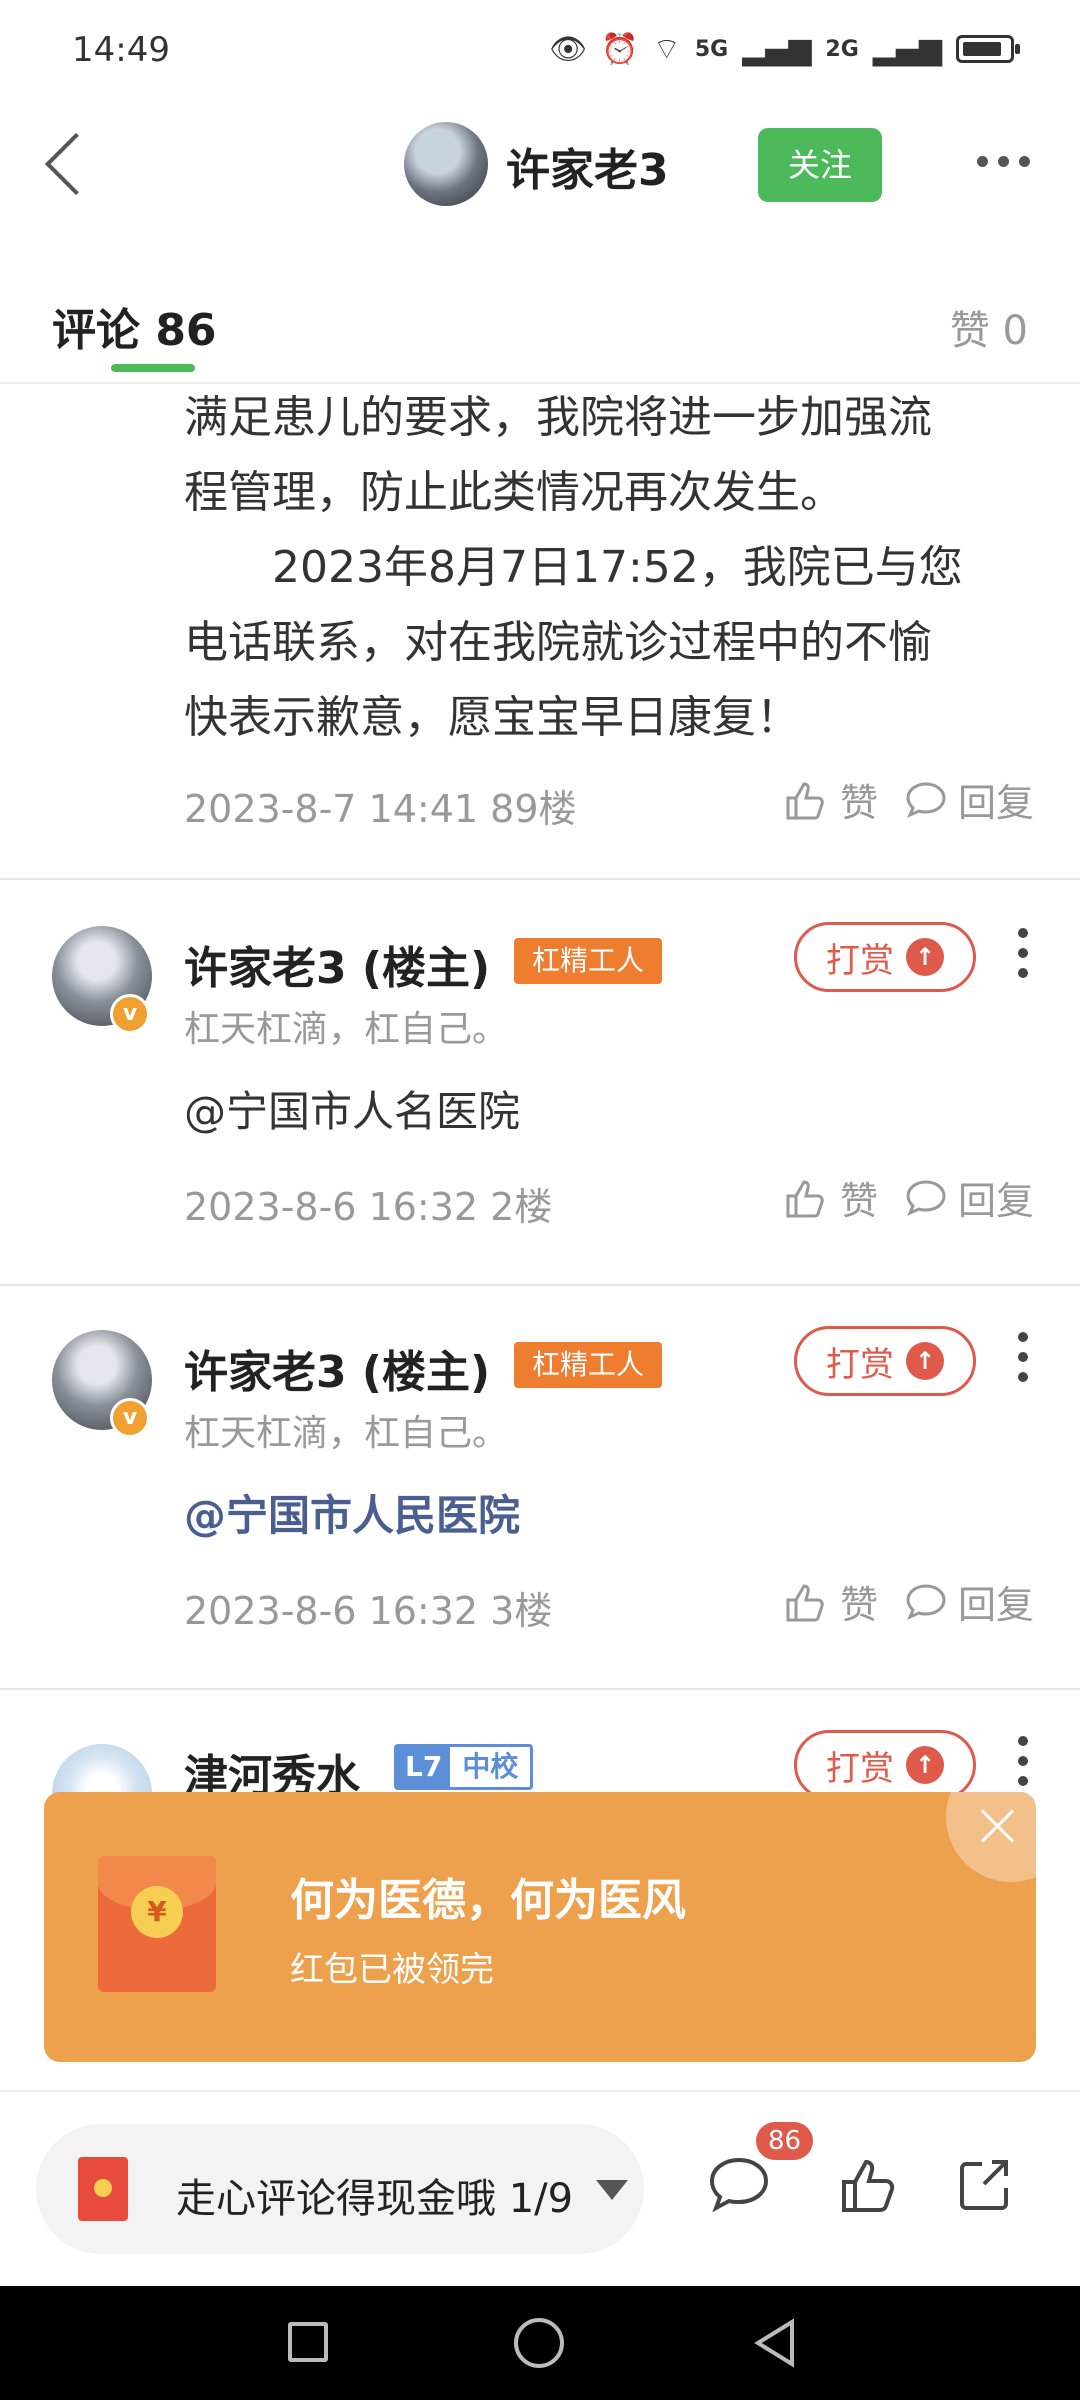  What do you see at coordinates (492, 717) in the screenshot?
I see `reply-line: 快表示歉意，愿宝宝早日康复！` at bounding box center [492, 717].